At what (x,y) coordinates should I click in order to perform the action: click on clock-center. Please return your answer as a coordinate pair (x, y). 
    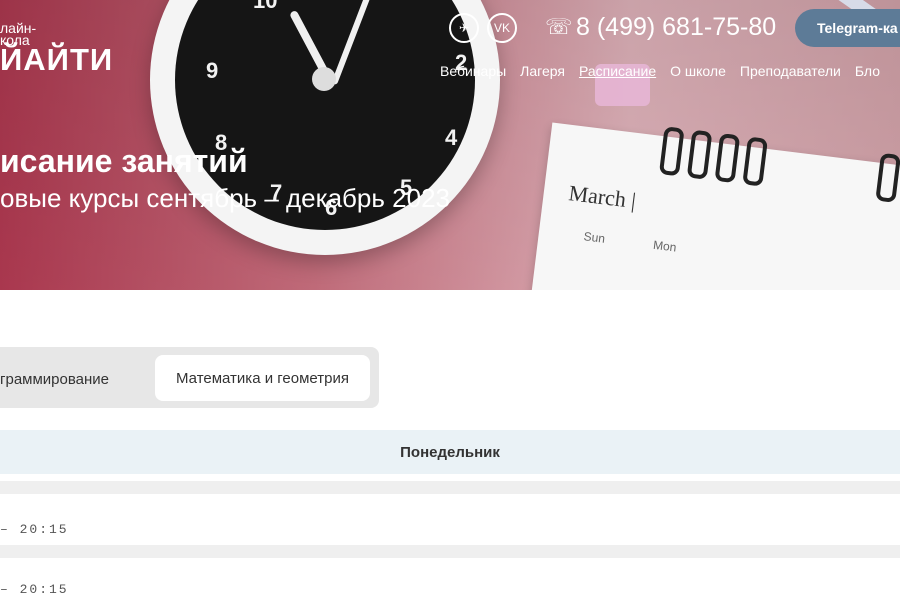
    Looking at the image, I should click on (324, 79).